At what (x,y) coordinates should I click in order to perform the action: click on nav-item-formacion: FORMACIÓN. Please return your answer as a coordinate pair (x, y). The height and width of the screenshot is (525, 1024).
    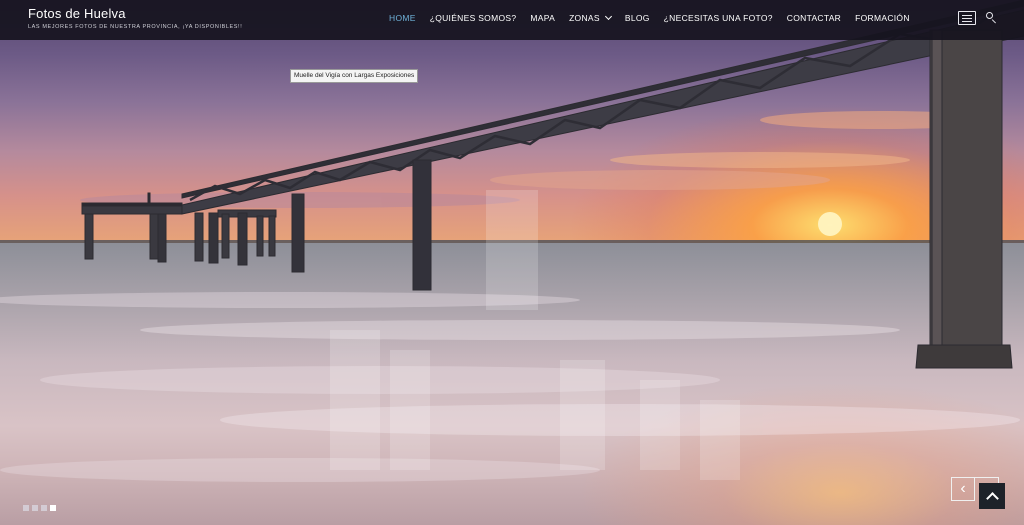
    Looking at the image, I should click on (882, 18).